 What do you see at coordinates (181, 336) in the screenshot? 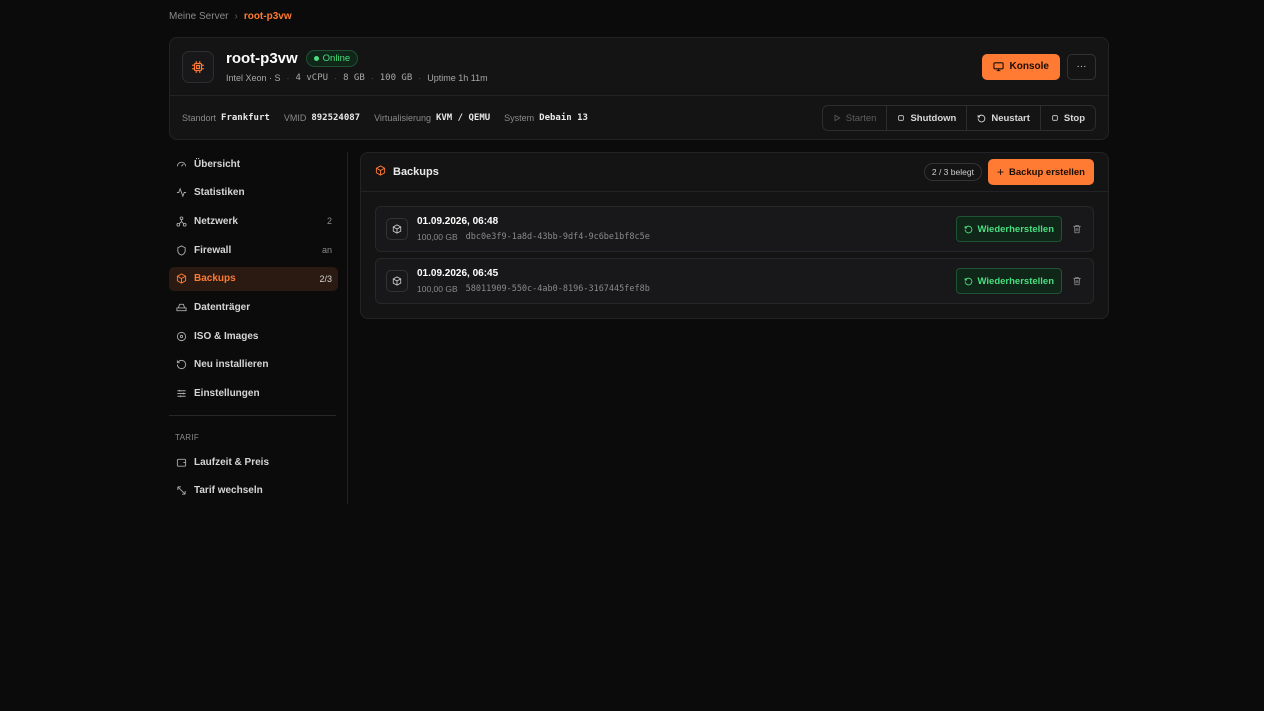
I see `disc-icon` at bounding box center [181, 336].